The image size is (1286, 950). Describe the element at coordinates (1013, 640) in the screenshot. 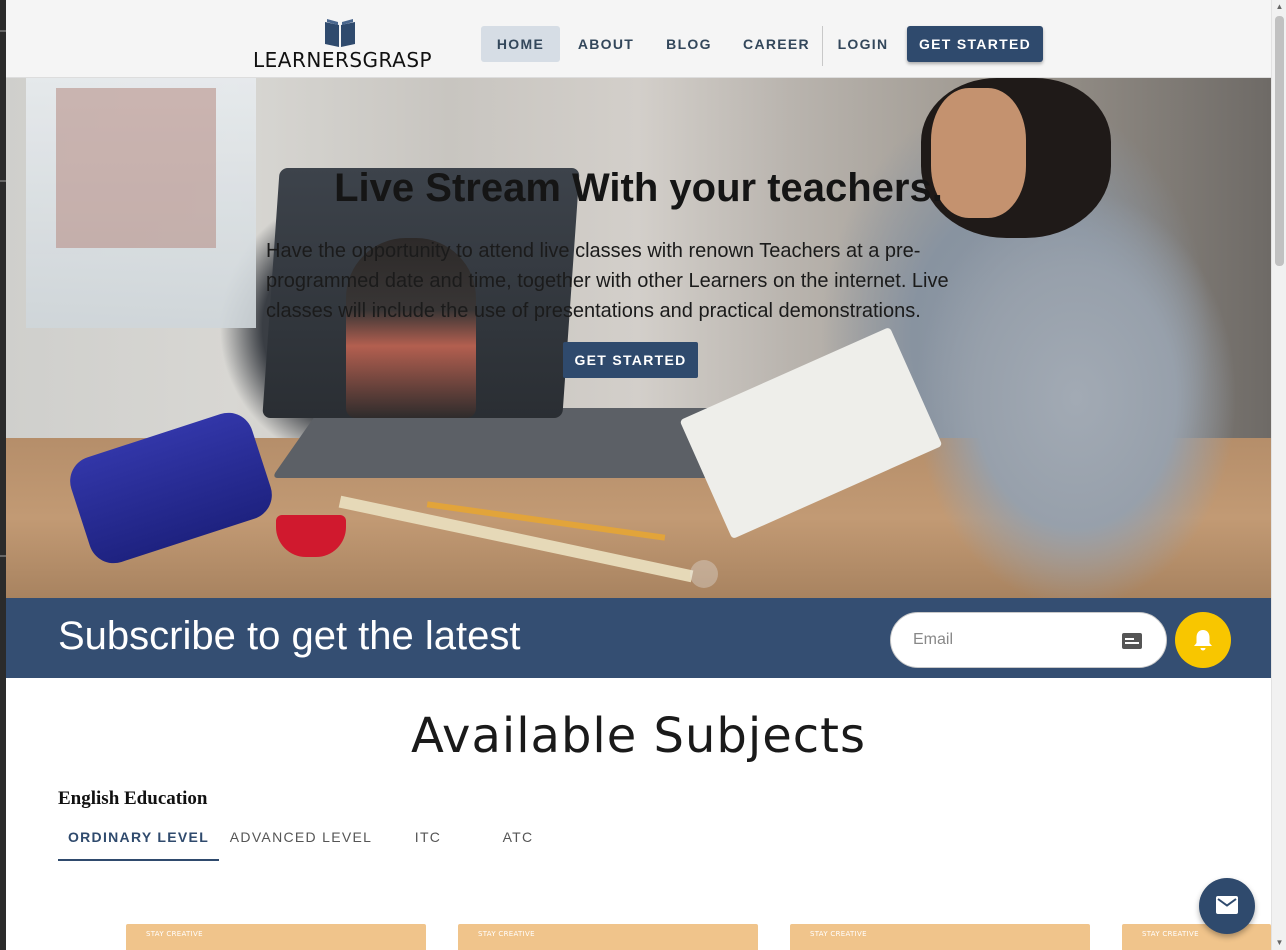

I see `email-field` at that location.